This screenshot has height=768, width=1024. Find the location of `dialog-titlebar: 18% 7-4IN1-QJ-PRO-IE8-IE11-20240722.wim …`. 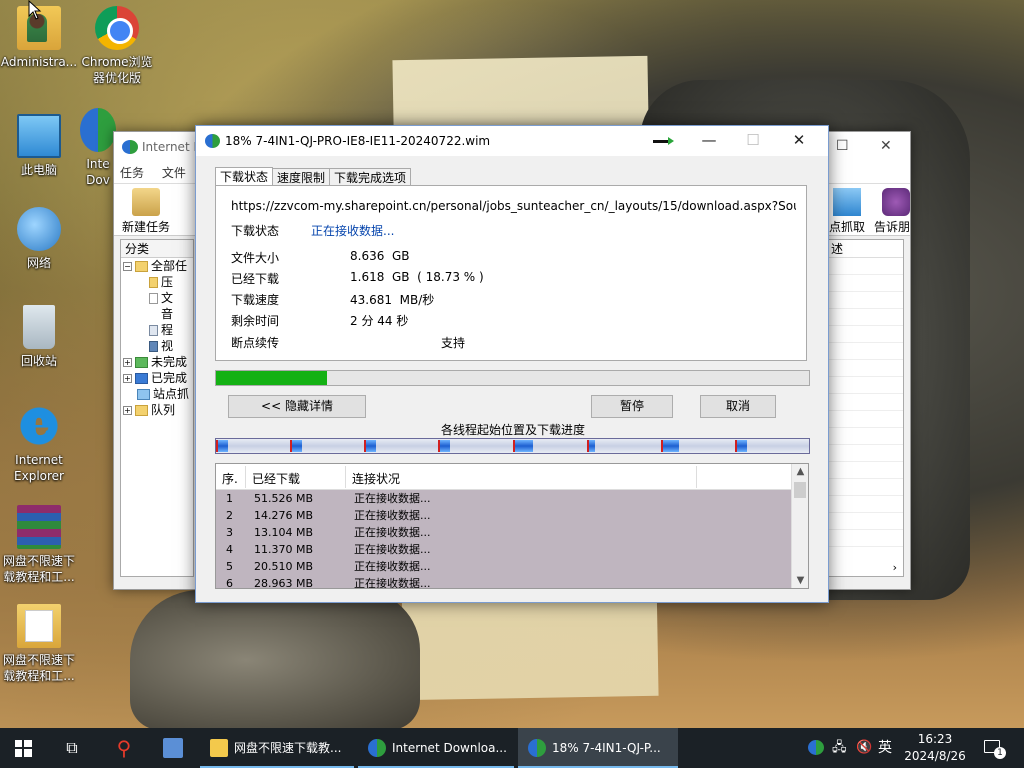

dialog-titlebar: 18% 7-4IN1-QJ-PRO-IE8-IE11-20240722.wim … is located at coordinates (512, 141).